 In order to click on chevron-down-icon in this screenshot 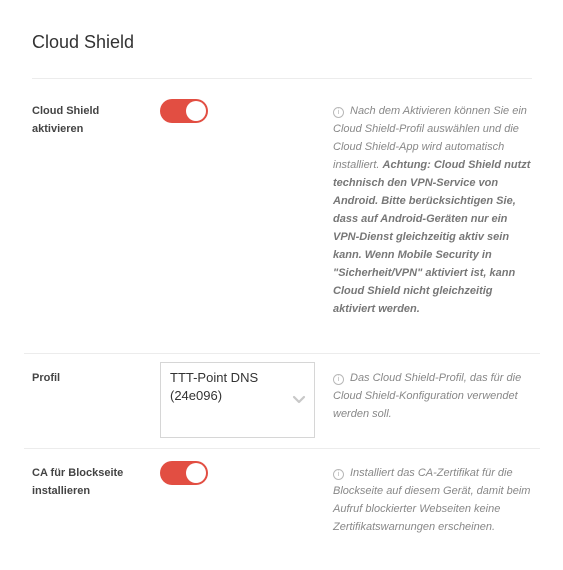, I will do `click(299, 399)`.